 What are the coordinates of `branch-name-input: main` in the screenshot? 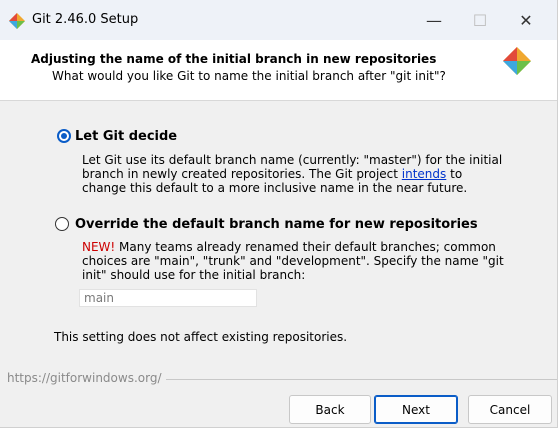 It's located at (168, 298).